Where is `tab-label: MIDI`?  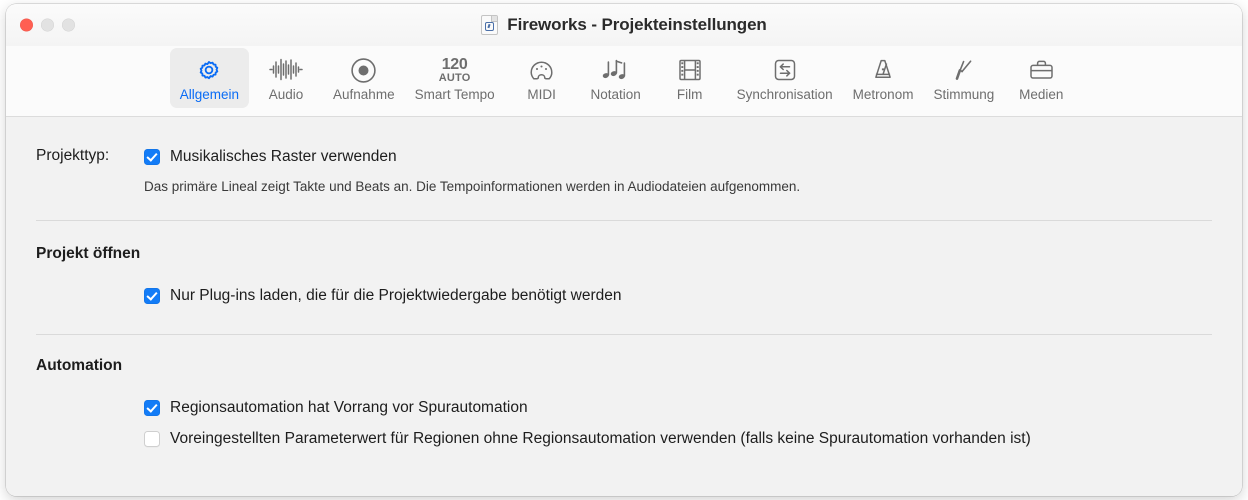
tab-label: MIDI is located at coordinates (541, 94).